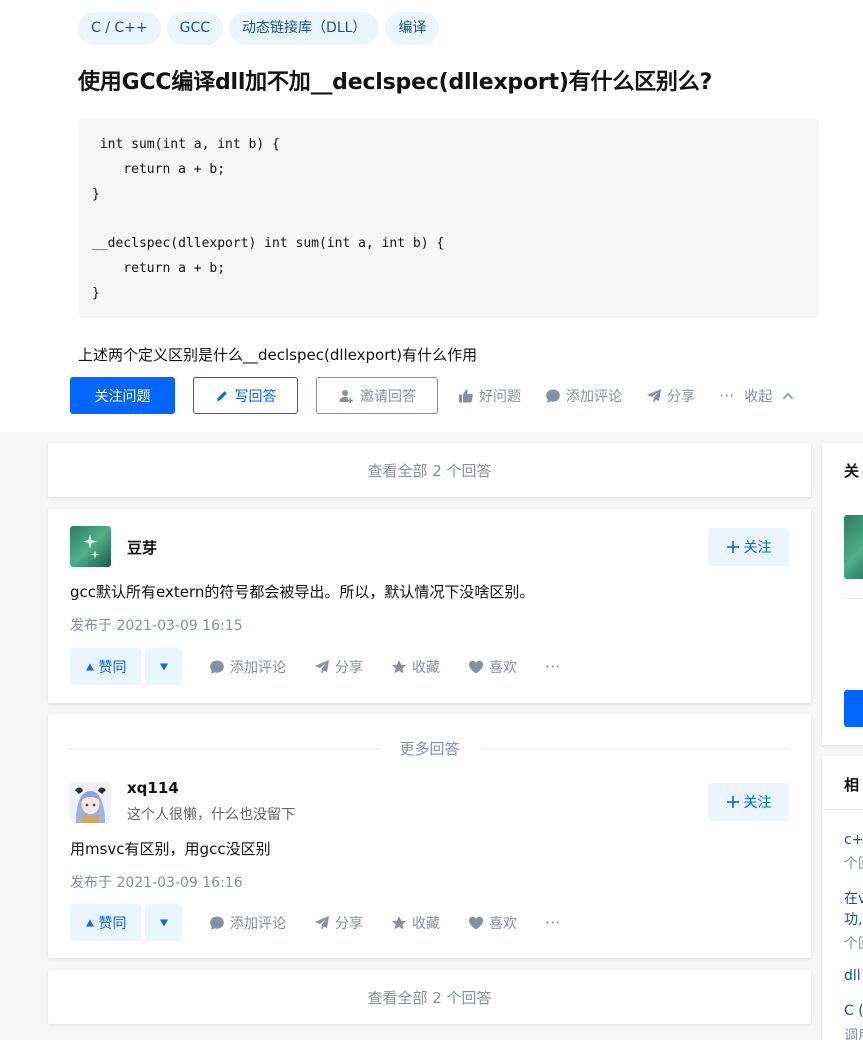  What do you see at coordinates (119, 28) in the screenshot?
I see `topic-tag: C / C++` at bounding box center [119, 28].